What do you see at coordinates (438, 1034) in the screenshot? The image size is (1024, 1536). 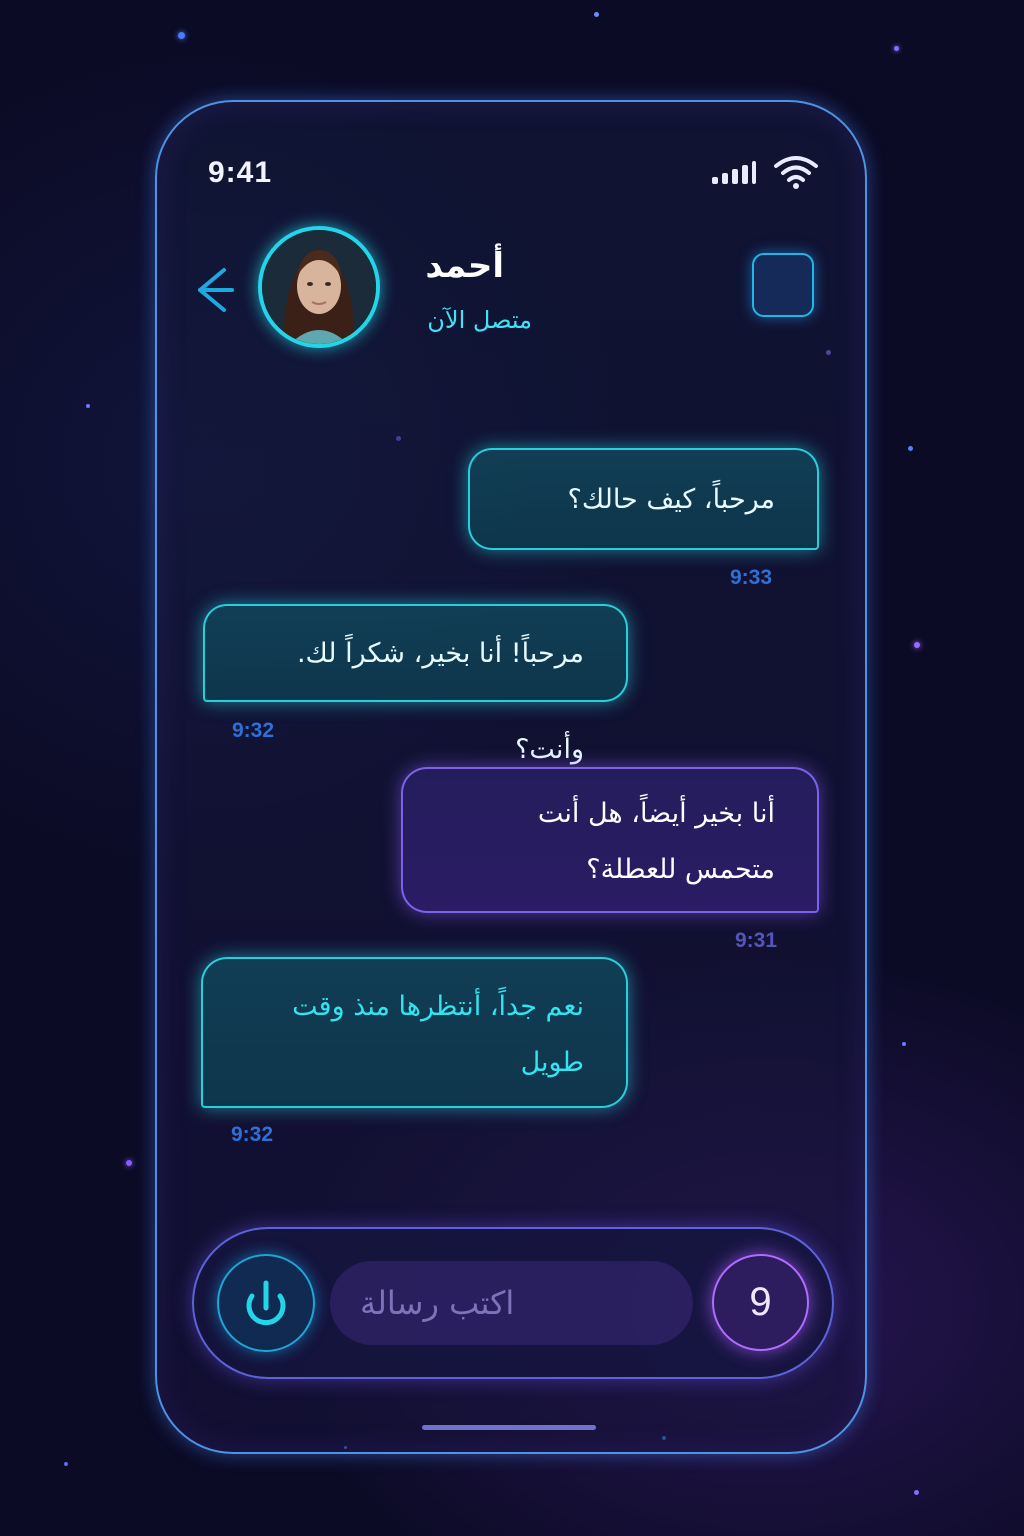 I see `message-text: نعم جداً، أنتظرها منذ وقت طويل` at bounding box center [438, 1034].